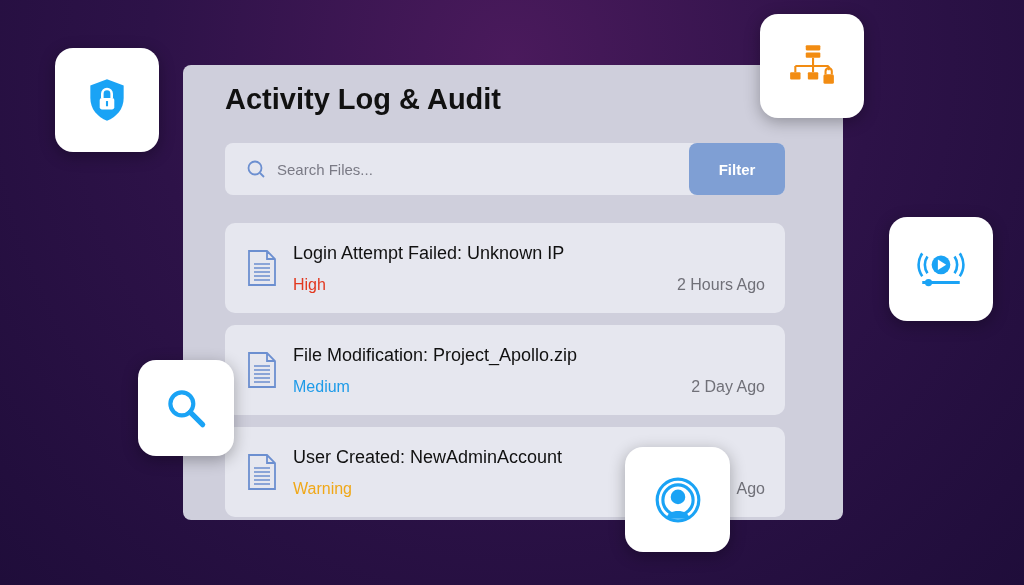 The height and width of the screenshot is (585, 1024). I want to click on entry-title: Login Attempt Failed: Unknown IP, so click(429, 253).